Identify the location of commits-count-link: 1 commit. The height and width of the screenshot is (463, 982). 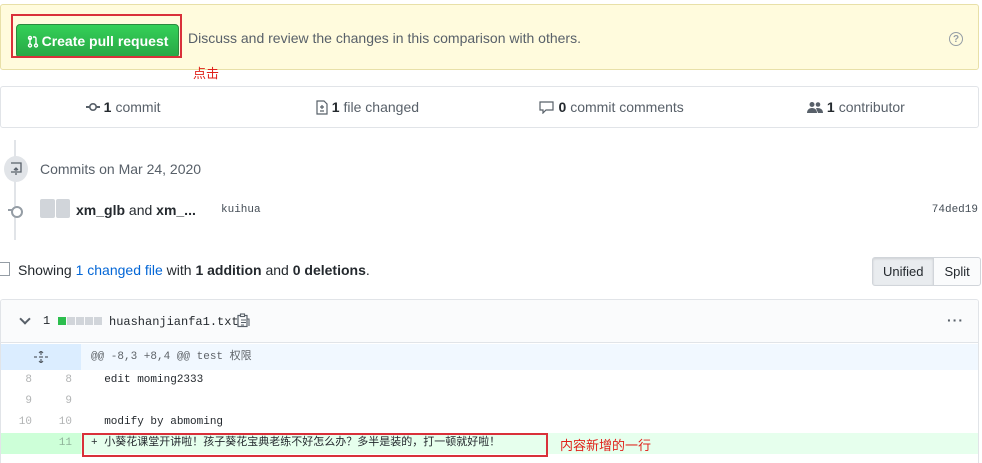
(123, 107).